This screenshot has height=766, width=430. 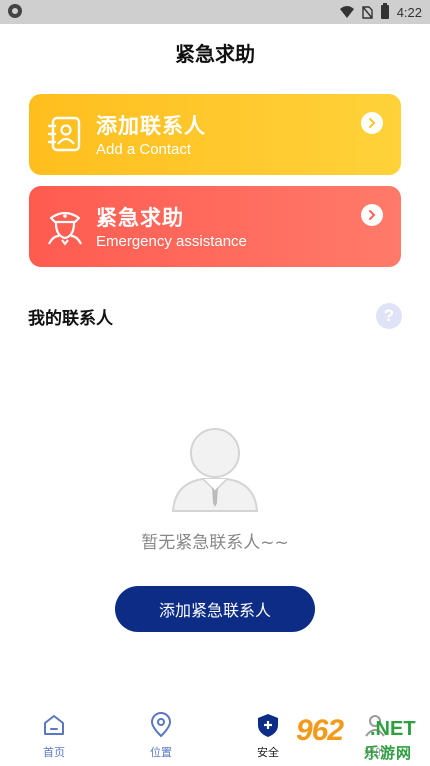 What do you see at coordinates (64, 134) in the screenshot?
I see `contact-book-icon` at bounding box center [64, 134].